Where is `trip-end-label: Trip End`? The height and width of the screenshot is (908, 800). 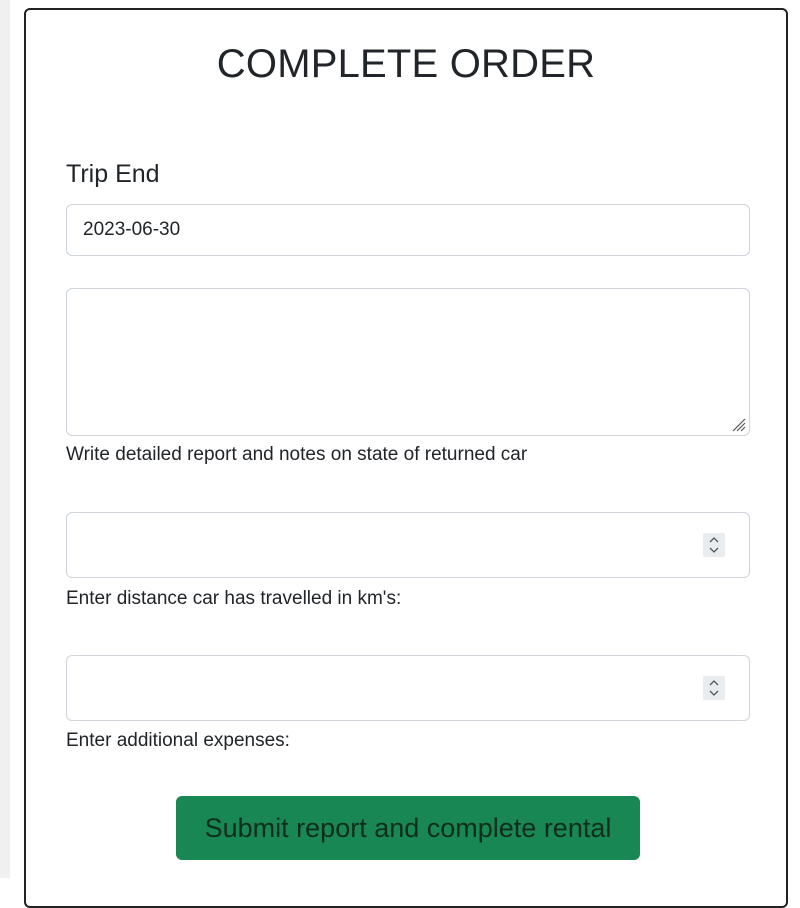
trip-end-label: Trip End is located at coordinates (113, 174).